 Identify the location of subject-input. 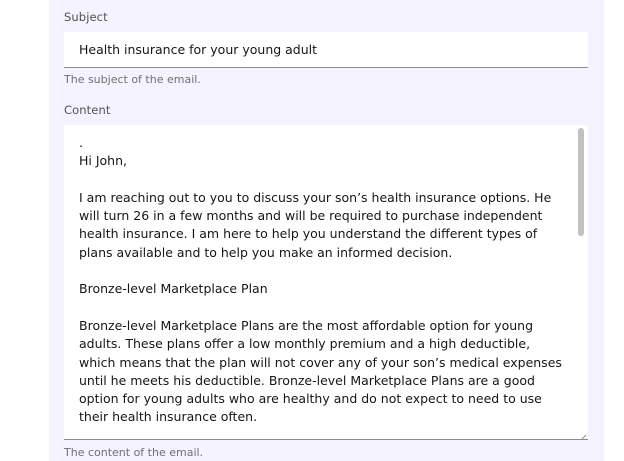
(326, 50).